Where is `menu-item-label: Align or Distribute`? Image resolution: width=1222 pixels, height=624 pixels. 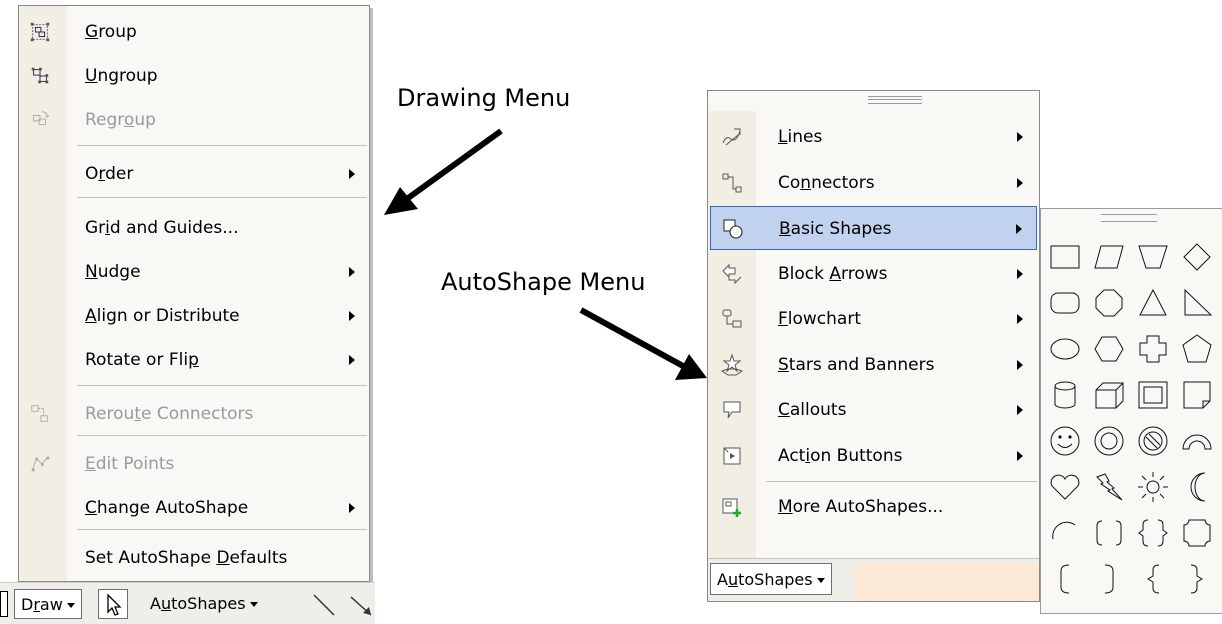 menu-item-label: Align or Distribute is located at coordinates (162, 316).